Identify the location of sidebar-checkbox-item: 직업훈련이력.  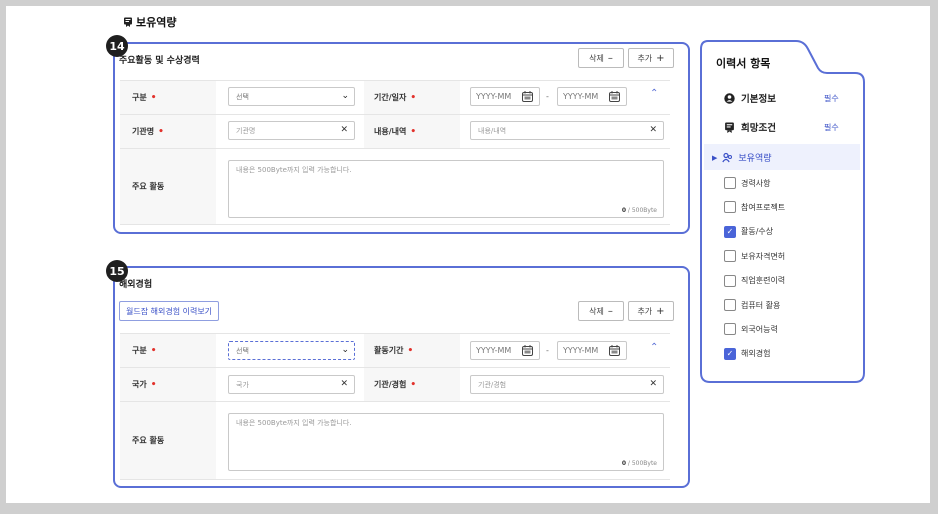
(755, 280).